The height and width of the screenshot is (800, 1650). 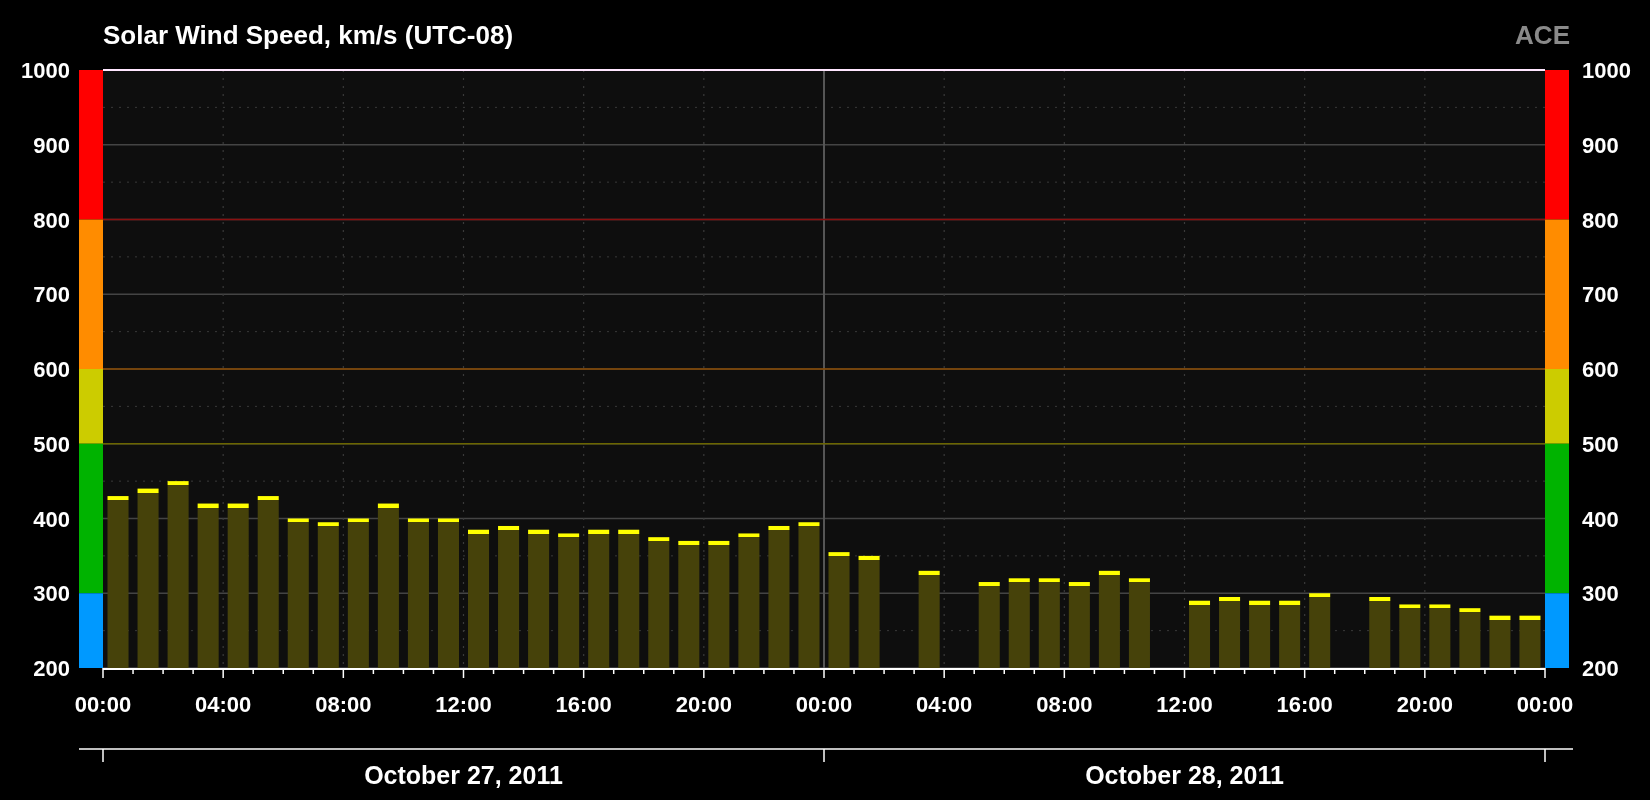 What do you see at coordinates (1542, 35) in the screenshot?
I see `source-label: ACE` at bounding box center [1542, 35].